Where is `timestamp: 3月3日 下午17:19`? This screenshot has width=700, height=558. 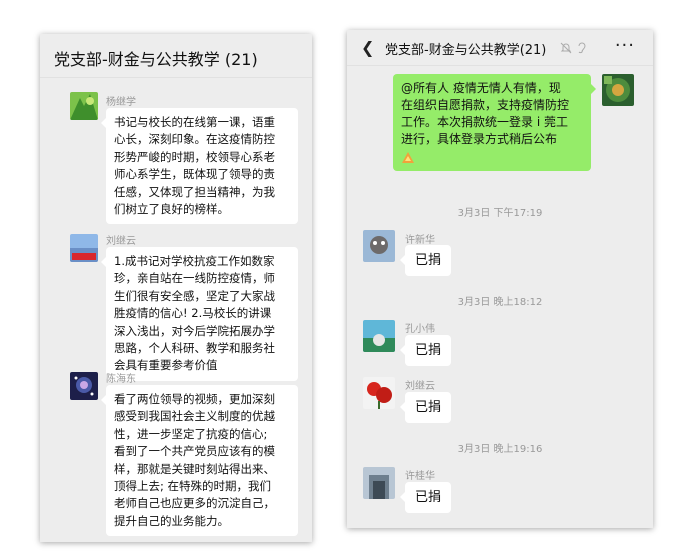 timestamp: 3月3日 下午17:19 is located at coordinates (500, 213).